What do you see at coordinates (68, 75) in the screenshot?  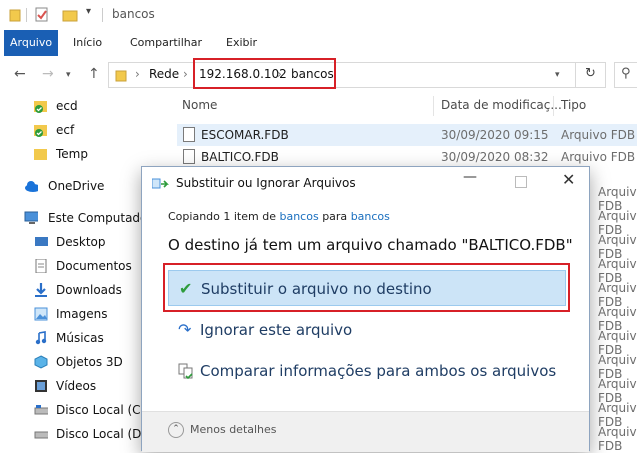 I see `recent-chevron-icon: ▾` at bounding box center [68, 75].